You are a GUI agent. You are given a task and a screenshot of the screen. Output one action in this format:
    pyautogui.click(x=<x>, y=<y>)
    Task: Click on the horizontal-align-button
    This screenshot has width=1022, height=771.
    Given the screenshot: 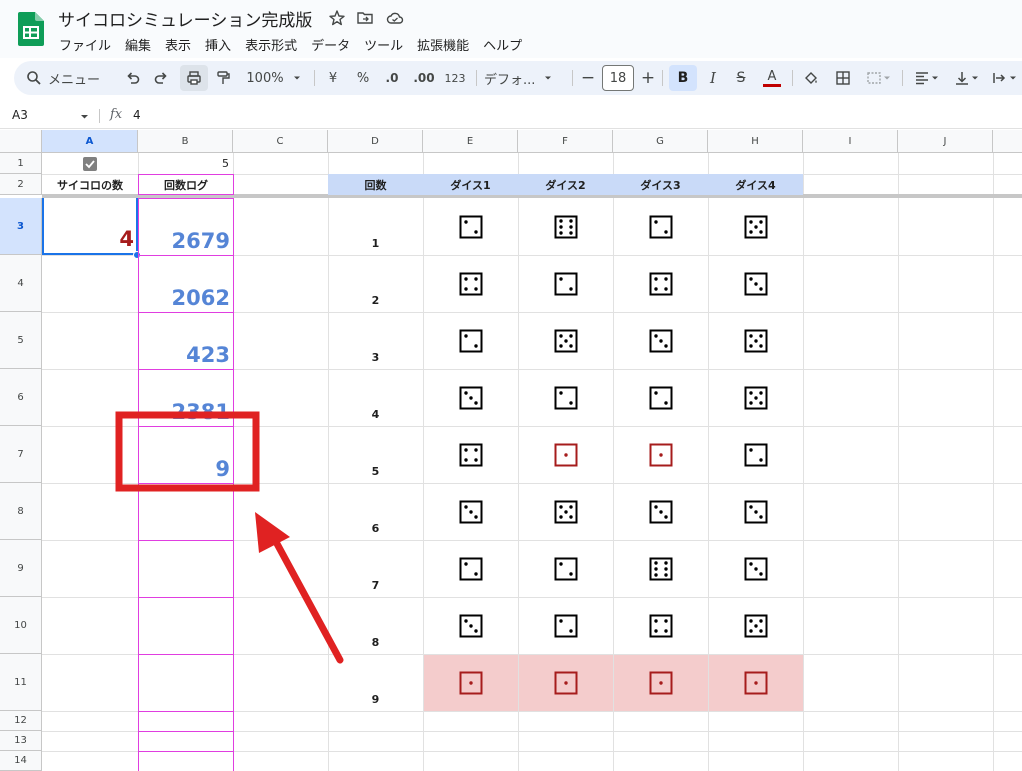 What is the action you would take?
    pyautogui.click(x=927, y=78)
    